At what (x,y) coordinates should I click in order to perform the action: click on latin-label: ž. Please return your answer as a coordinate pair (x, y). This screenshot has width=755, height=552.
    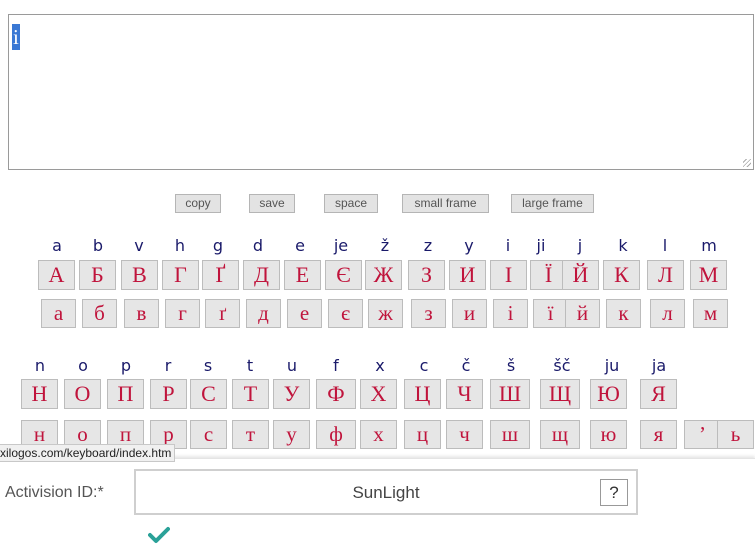
    Looking at the image, I should click on (385, 245).